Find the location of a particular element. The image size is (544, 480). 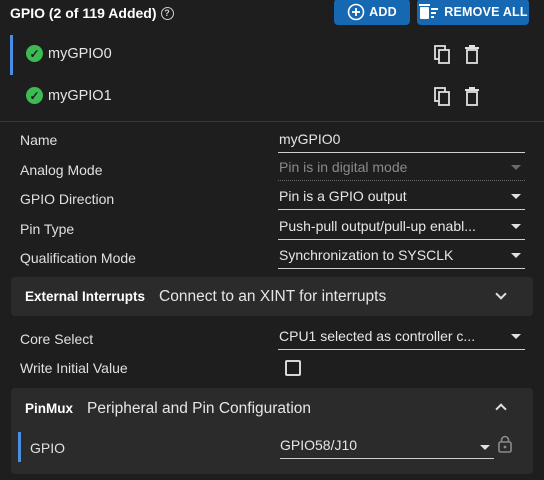

gpio-direction-select: Pin is a GPIO output is located at coordinates (401, 199).